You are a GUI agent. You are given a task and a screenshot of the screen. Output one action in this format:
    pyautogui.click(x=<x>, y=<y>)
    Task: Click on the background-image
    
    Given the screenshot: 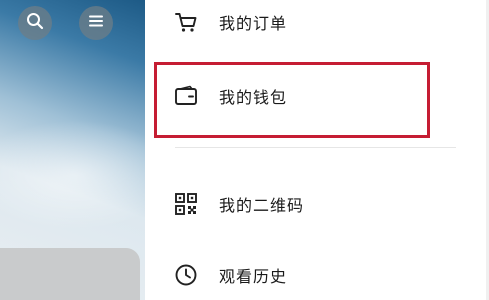 What is the action you would take?
    pyautogui.click(x=72, y=175)
    